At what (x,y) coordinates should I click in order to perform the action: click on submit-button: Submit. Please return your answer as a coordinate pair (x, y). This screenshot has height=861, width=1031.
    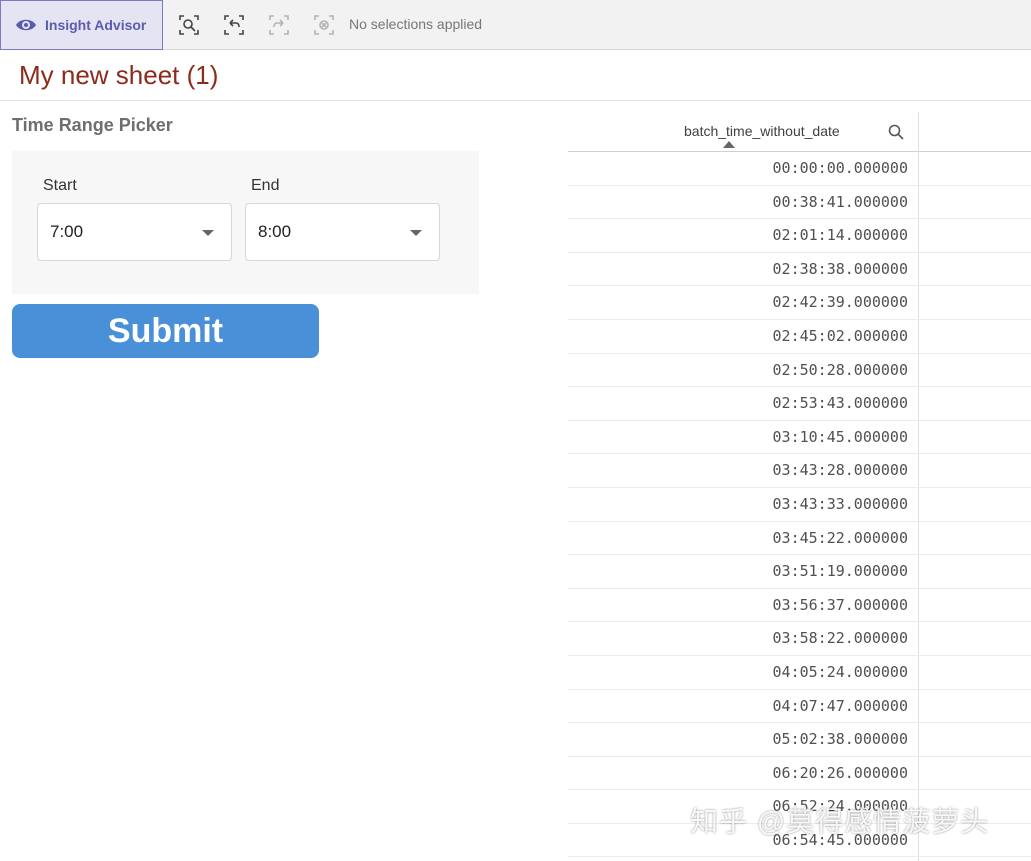
    Looking at the image, I should click on (165, 331).